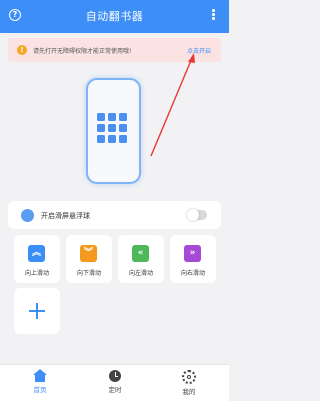 The image size is (320, 401). What do you see at coordinates (88, 273) in the screenshot?
I see `scroll-down-label: 向下滑动` at bounding box center [88, 273].